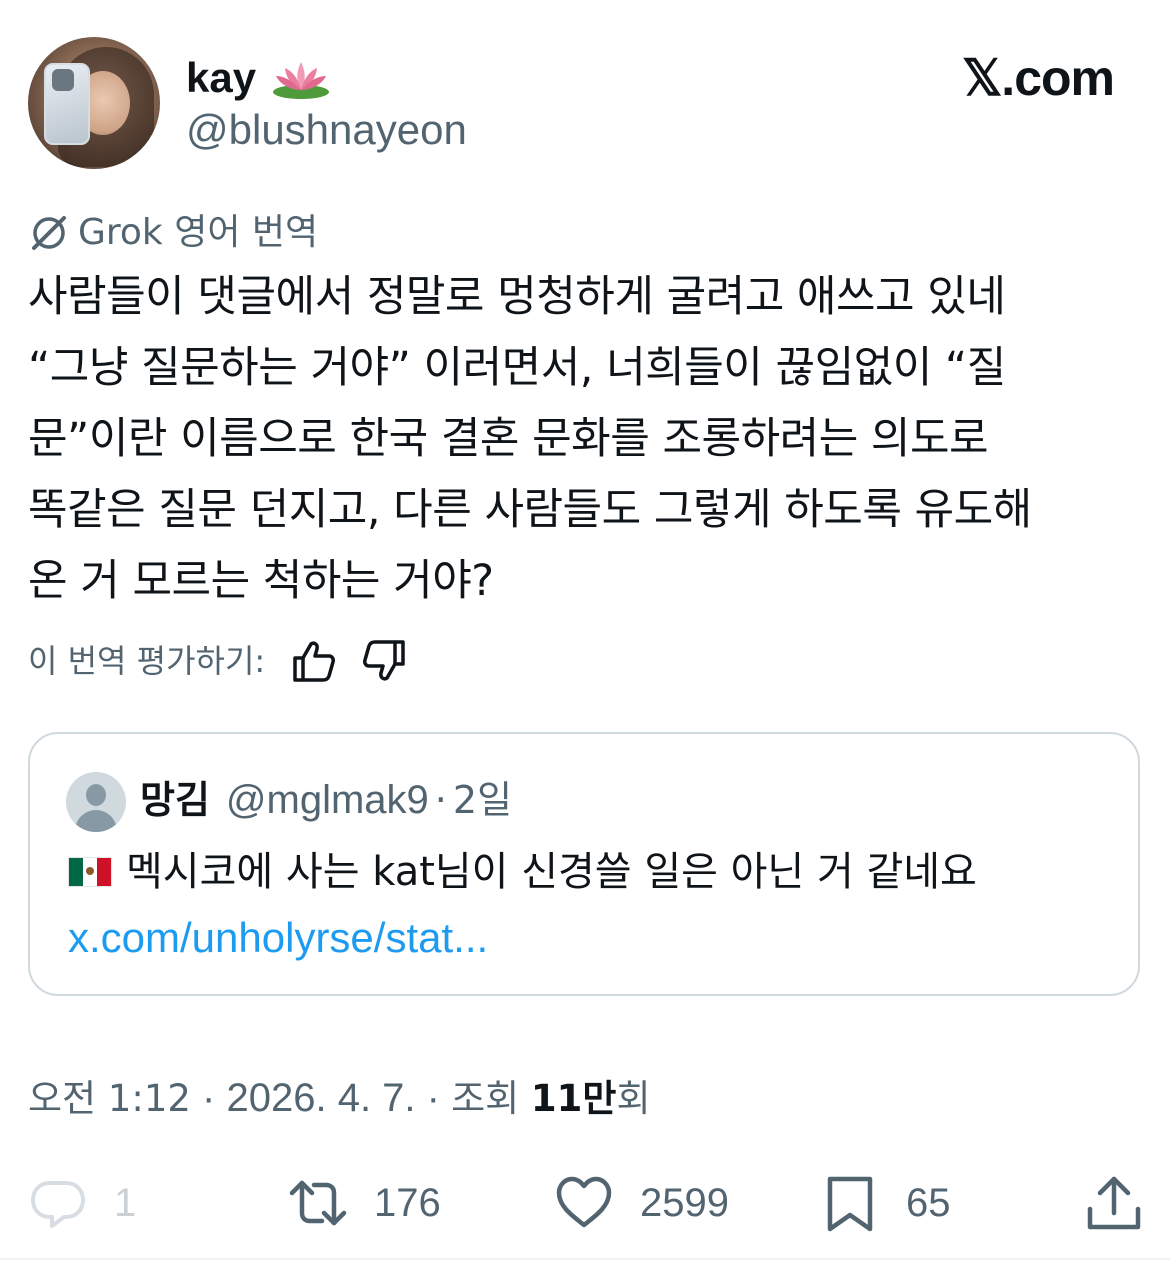 Image resolution: width=1170 pixels, height=1278 pixels. Describe the element at coordinates (175, 800) in the screenshot. I see `quoted-author-name: 망김` at that location.